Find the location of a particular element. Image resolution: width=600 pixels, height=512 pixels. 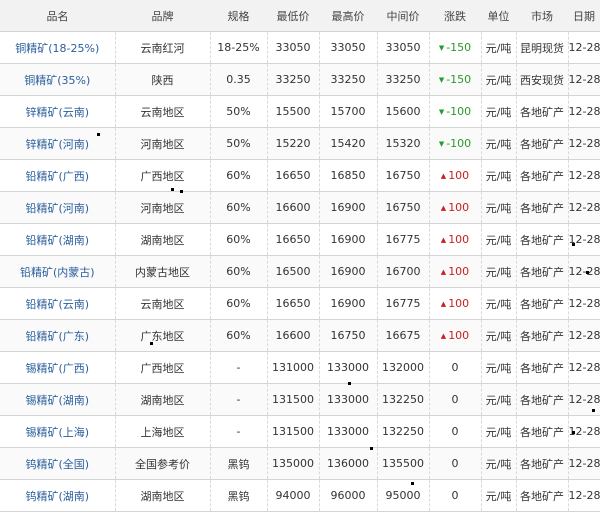

cell-low: 135000 is located at coordinates (293, 463).